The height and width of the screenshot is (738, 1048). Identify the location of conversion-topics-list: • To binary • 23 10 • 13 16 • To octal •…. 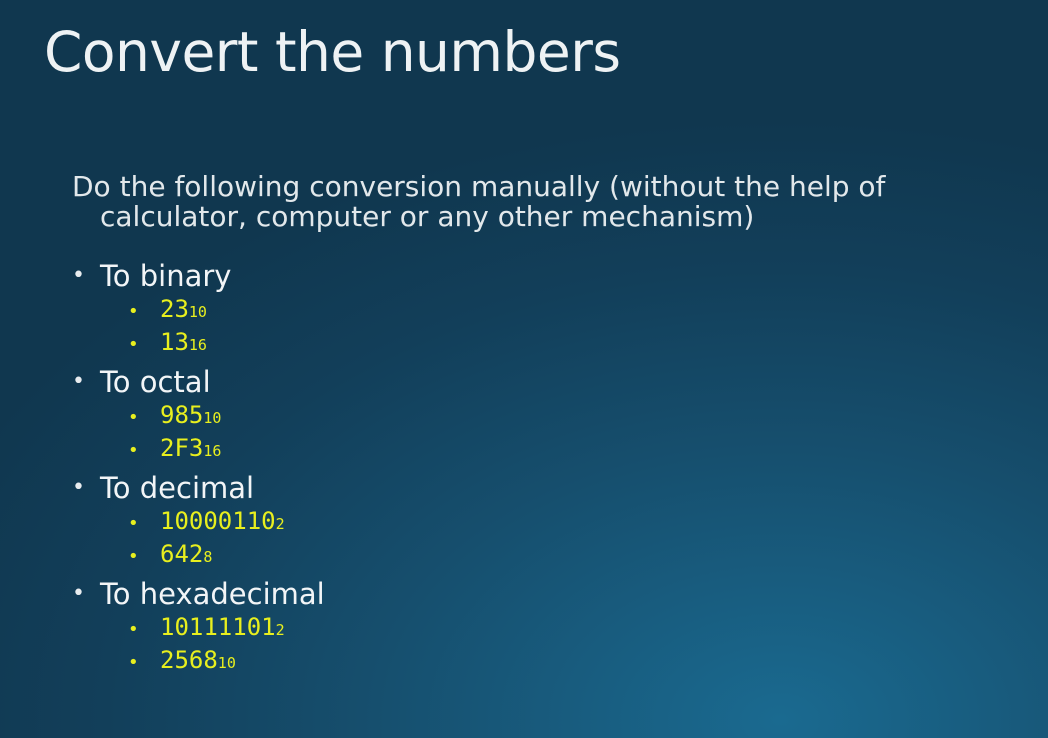
(198, 470).